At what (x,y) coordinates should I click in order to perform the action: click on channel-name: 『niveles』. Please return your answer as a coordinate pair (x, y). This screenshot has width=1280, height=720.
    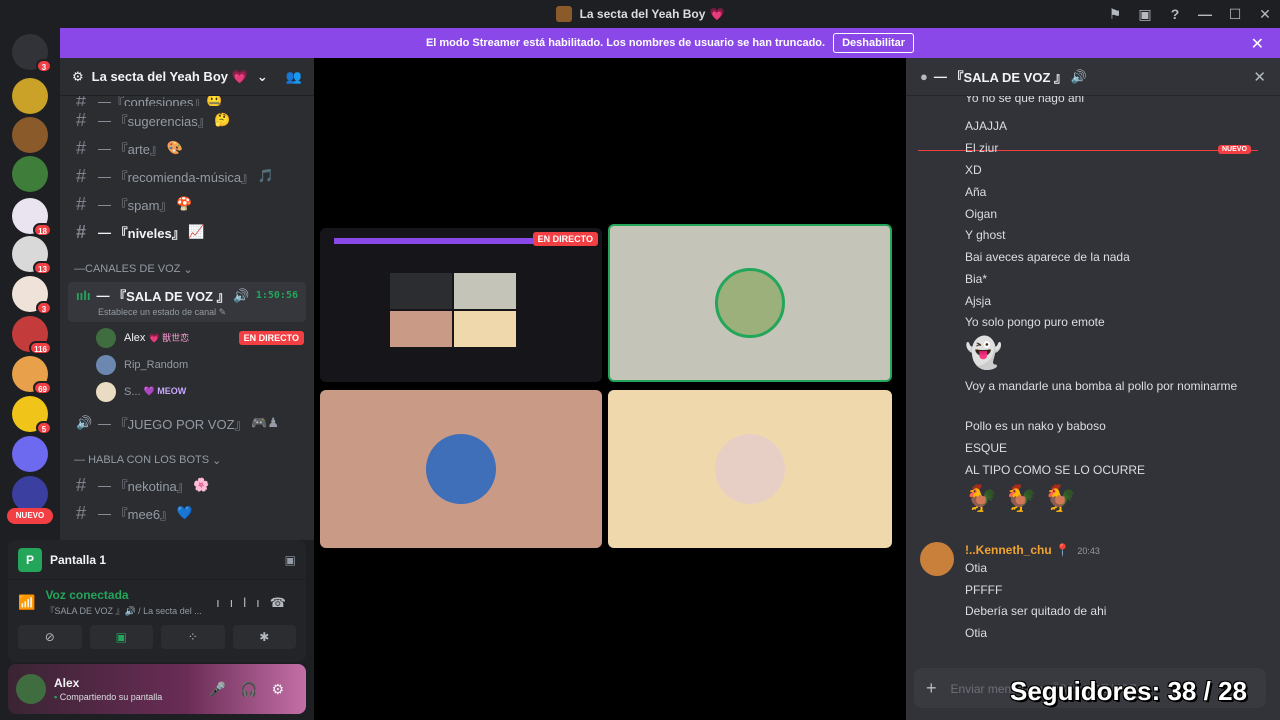
    Looking at the image, I should click on (149, 233).